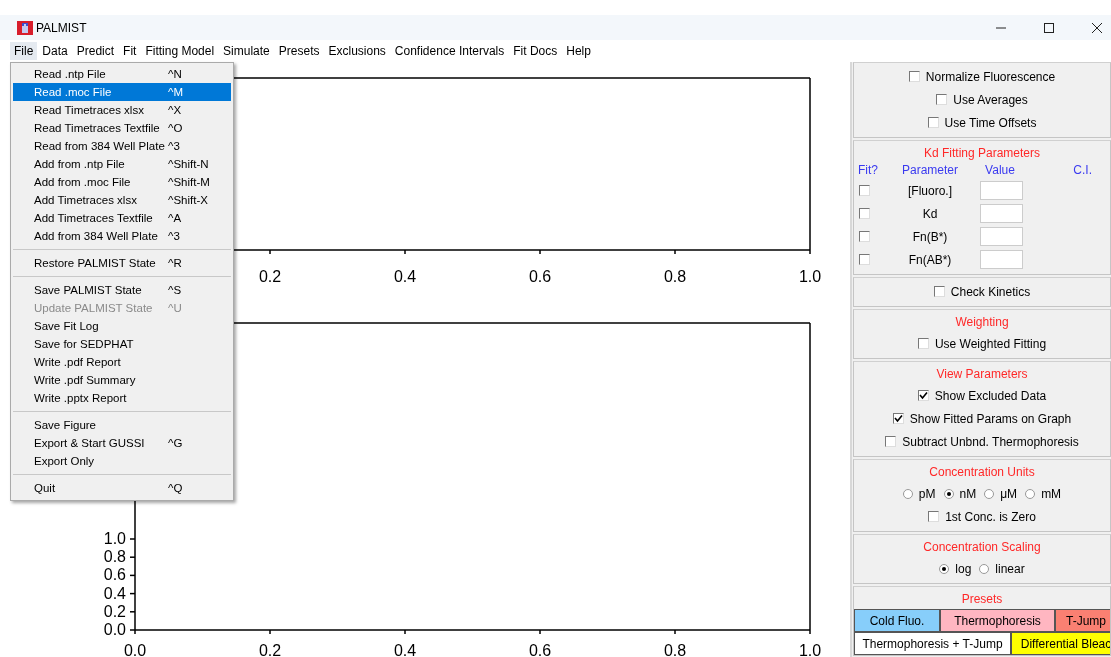  What do you see at coordinates (982, 76) in the screenshot?
I see `checkbox: Normalize Fluorescence` at bounding box center [982, 76].